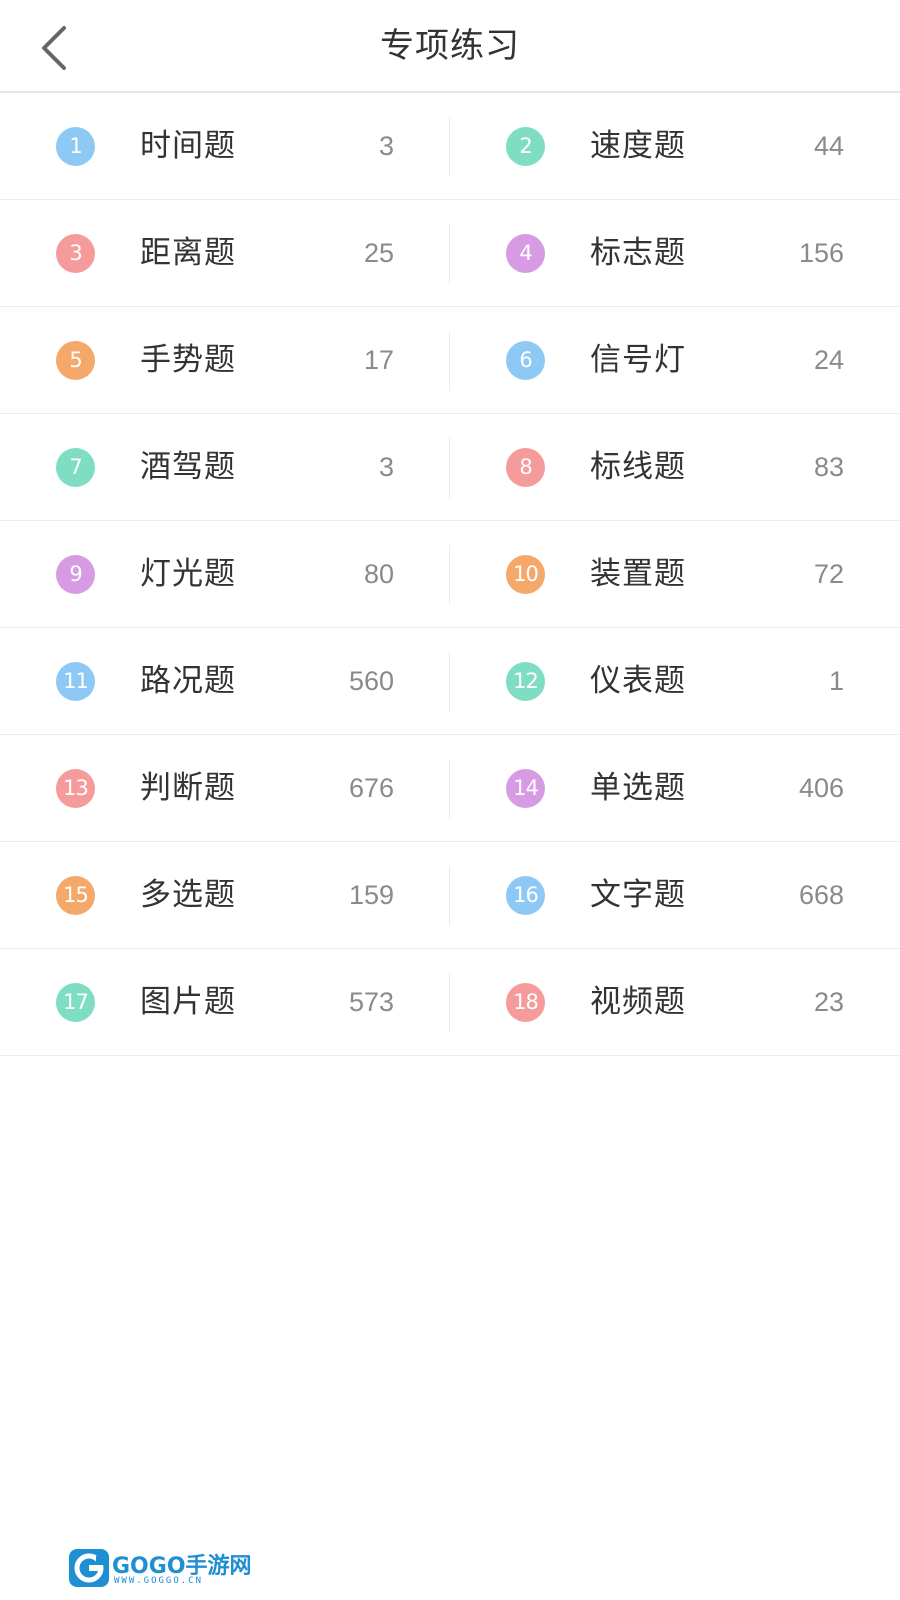 This screenshot has height=1600, width=900. What do you see at coordinates (188, 146) in the screenshot?
I see `category-label: 时间题` at bounding box center [188, 146].